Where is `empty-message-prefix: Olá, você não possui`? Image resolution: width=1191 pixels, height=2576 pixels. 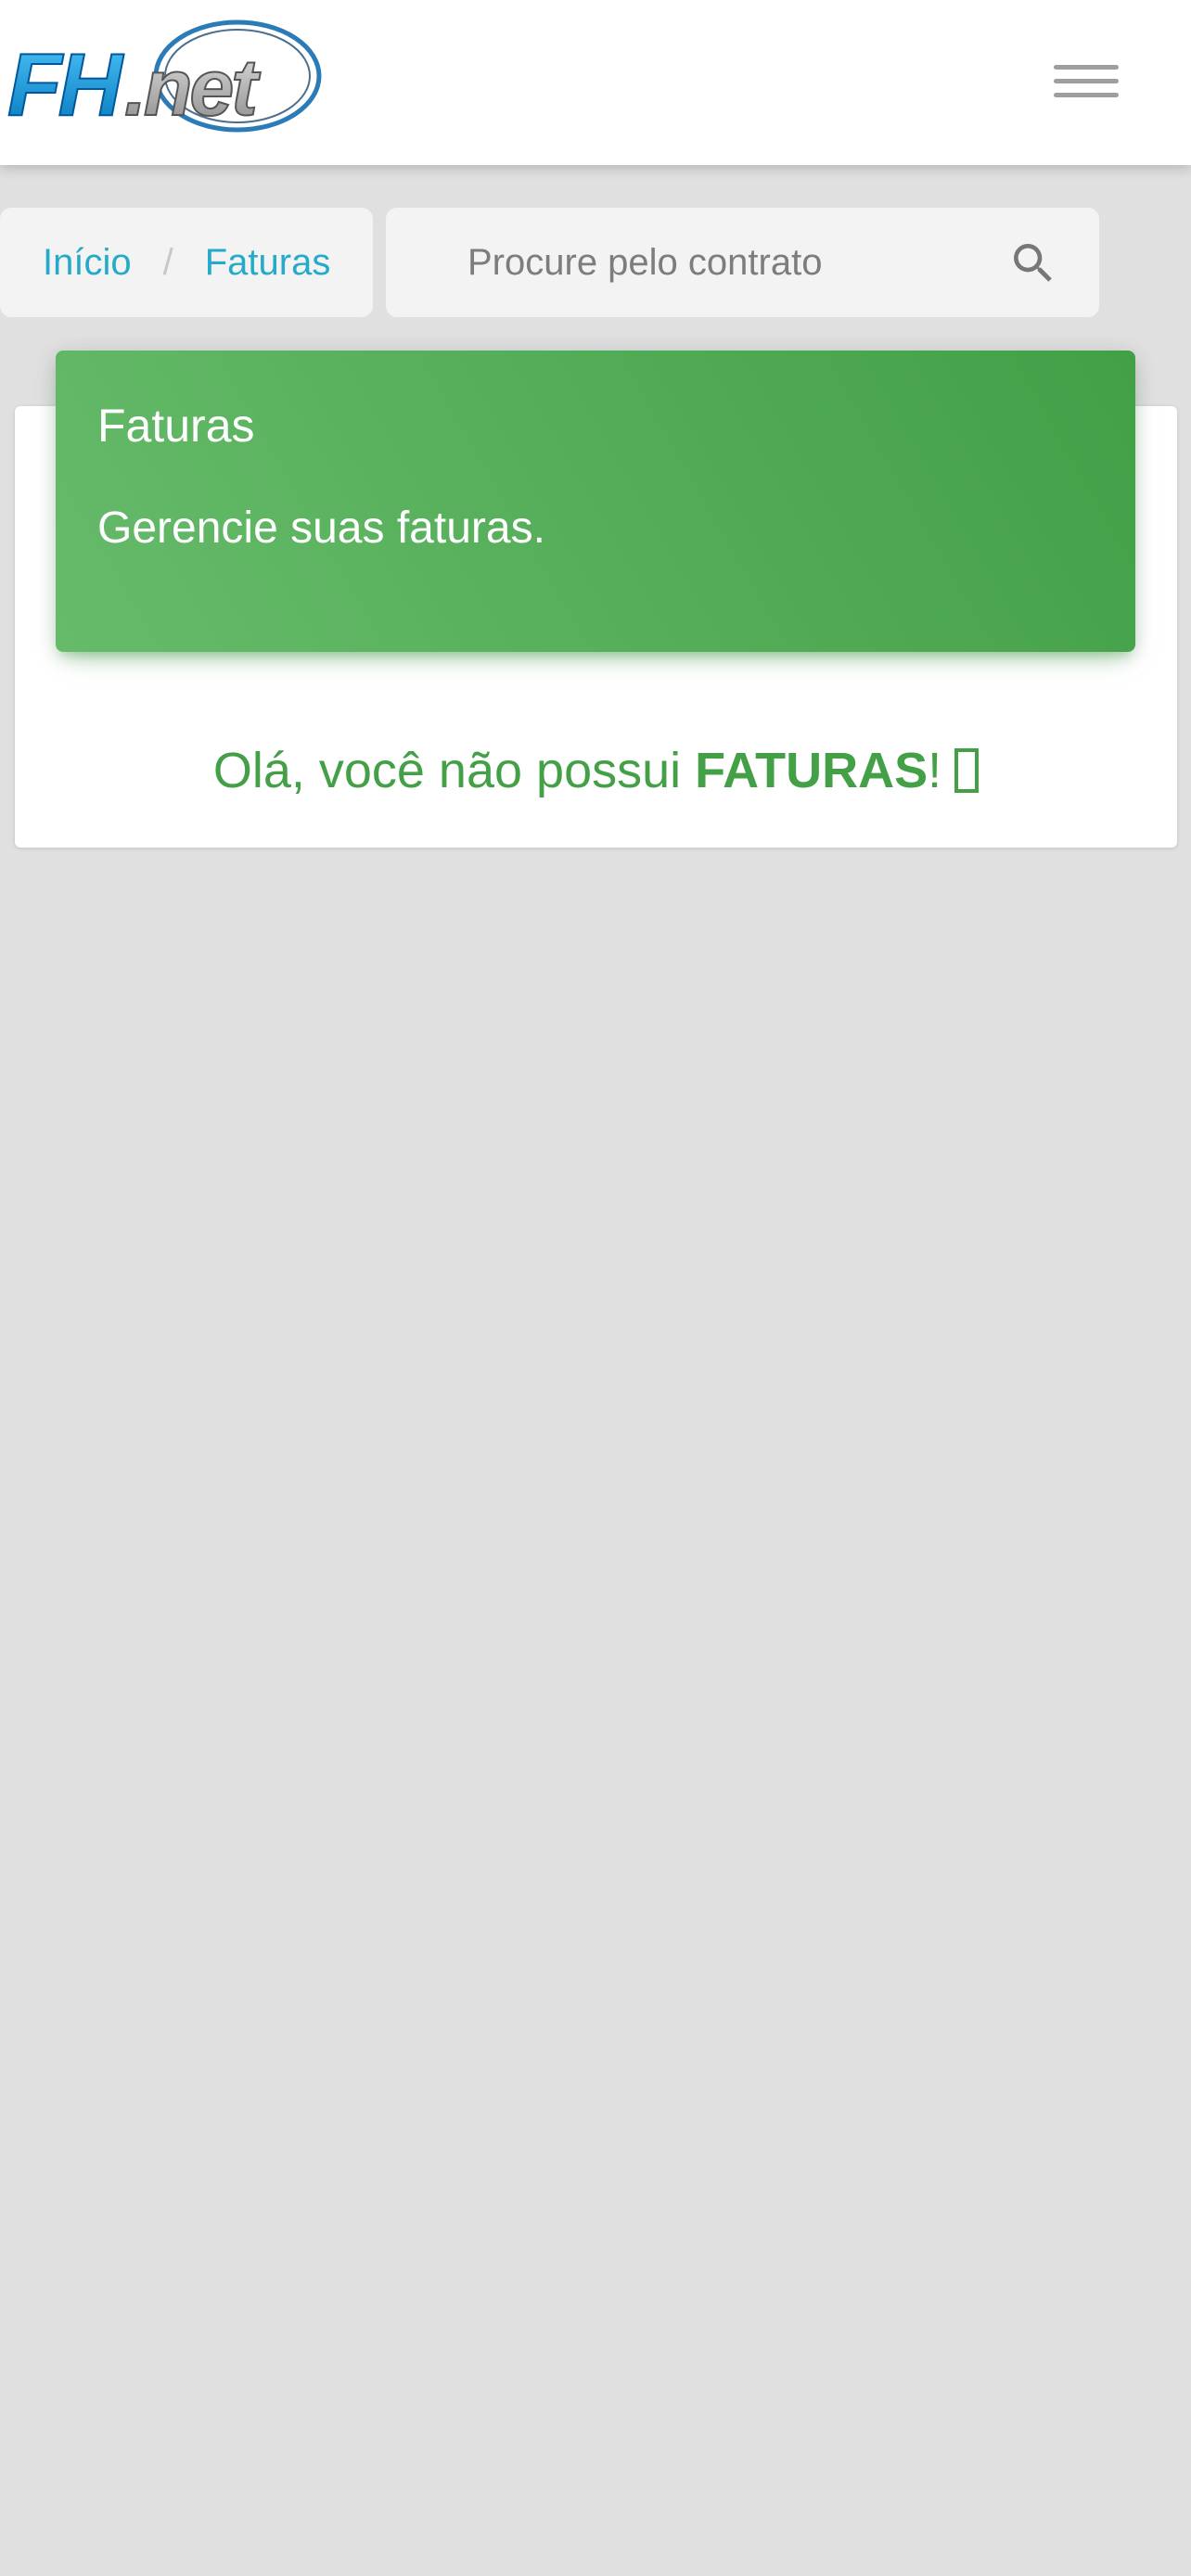
empty-message-prefix: Olá, você não possui is located at coordinates (454, 770).